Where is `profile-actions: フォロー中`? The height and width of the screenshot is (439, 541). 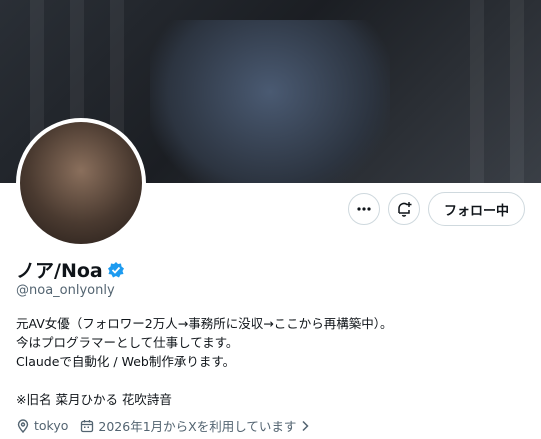 profile-actions: フォロー中 is located at coordinates (436, 209).